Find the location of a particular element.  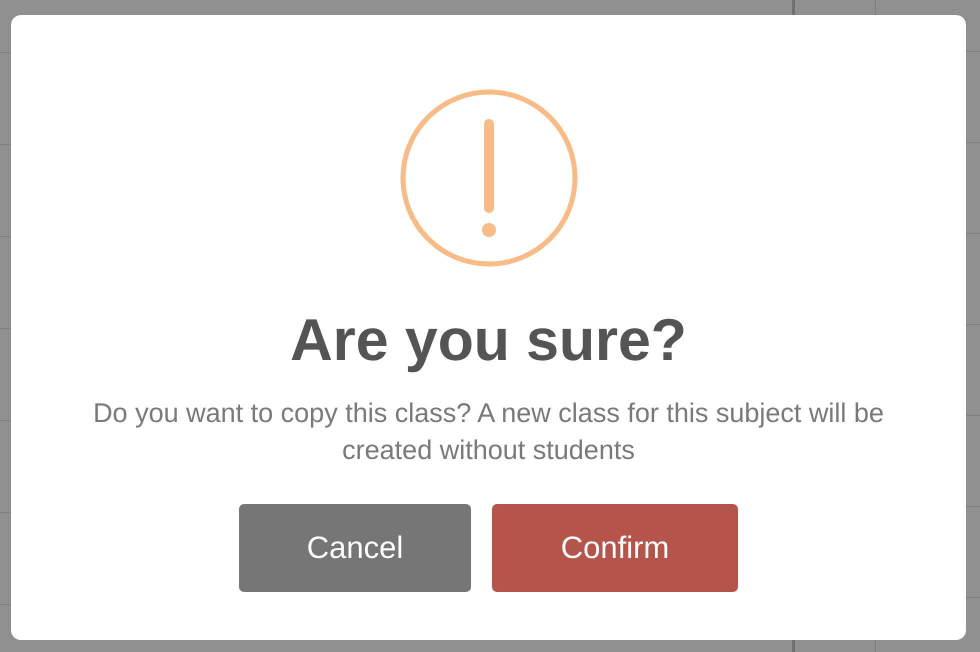

dialog-title: Are you sure? is located at coordinates (488, 340).